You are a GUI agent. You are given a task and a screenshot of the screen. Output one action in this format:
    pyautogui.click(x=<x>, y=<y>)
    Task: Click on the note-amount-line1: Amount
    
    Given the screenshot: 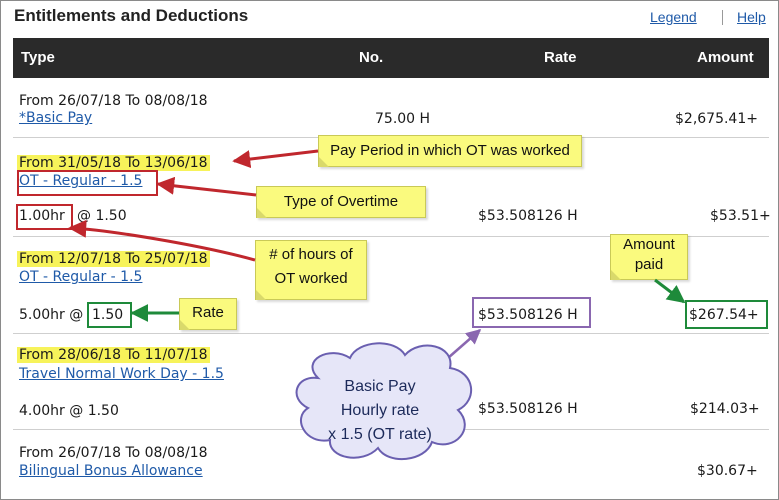 What is the action you would take?
    pyautogui.click(x=649, y=244)
    